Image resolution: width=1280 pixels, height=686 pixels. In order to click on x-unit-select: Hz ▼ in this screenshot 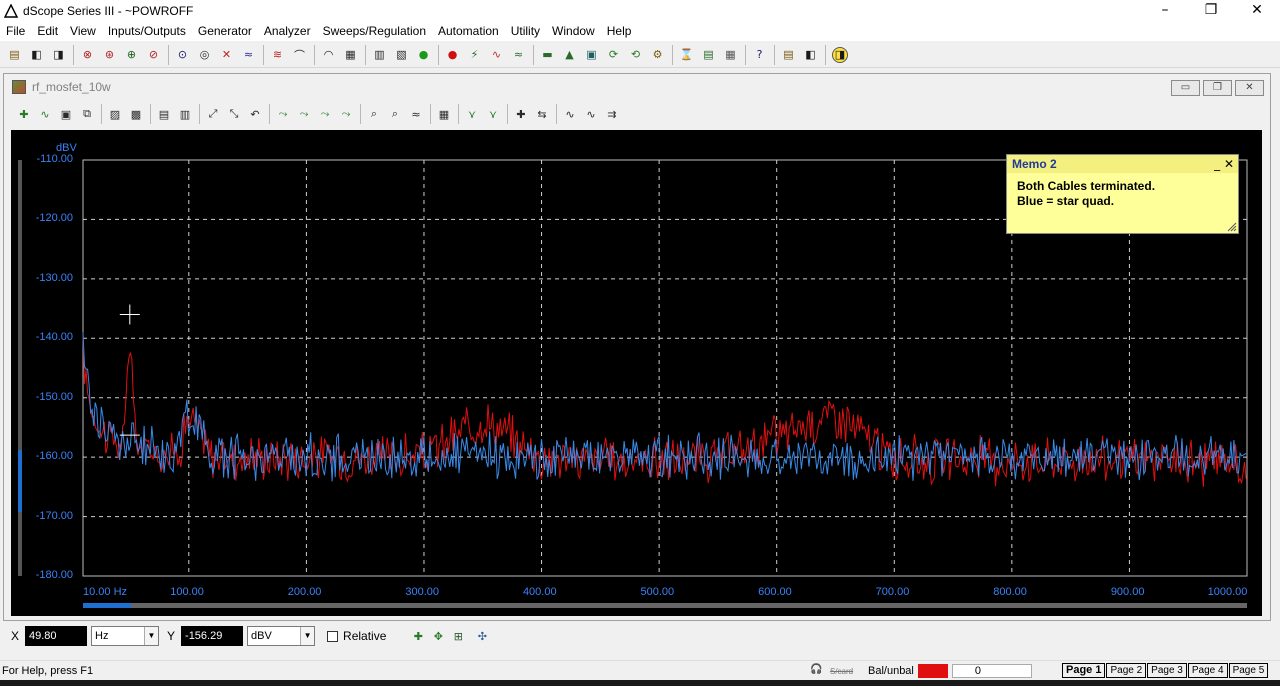, I will do `click(125, 636)`.